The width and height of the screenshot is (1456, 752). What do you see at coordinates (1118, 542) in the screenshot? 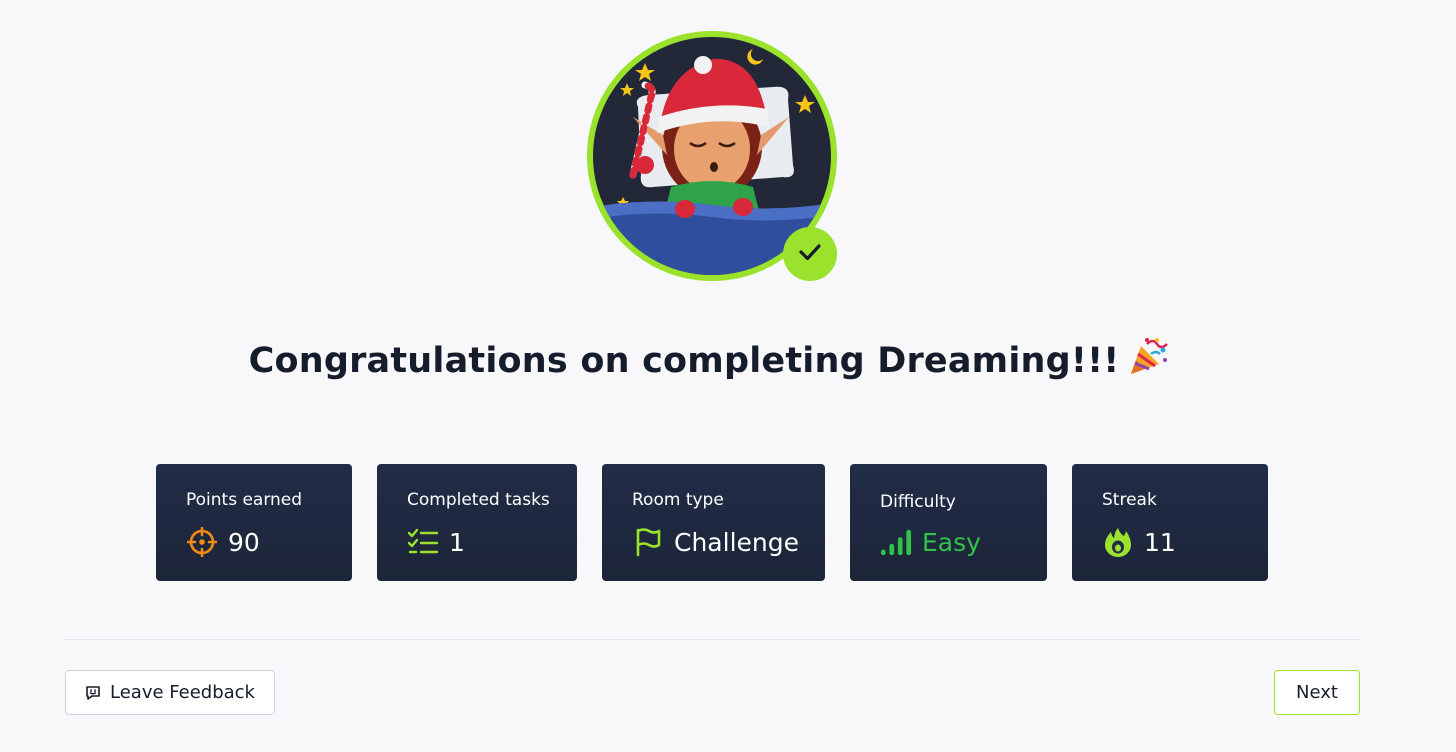
I see `flame-icon` at bounding box center [1118, 542].